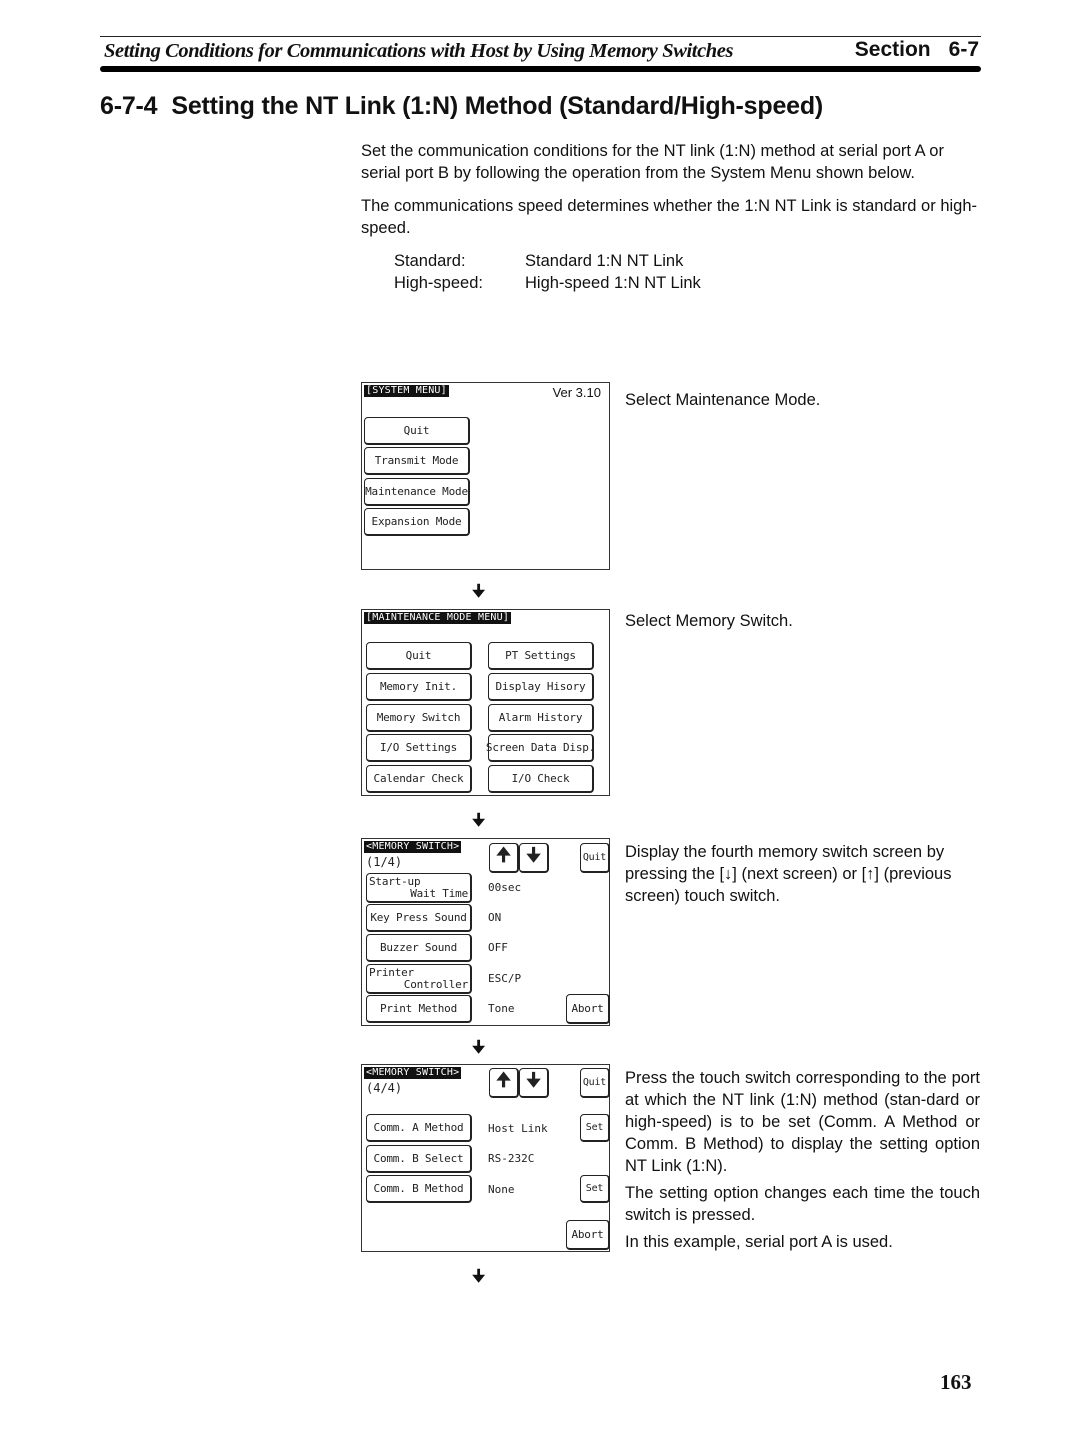  Describe the element at coordinates (419, 918) in the screenshot. I see `key-press-sound-button: Key Press Sound` at that location.